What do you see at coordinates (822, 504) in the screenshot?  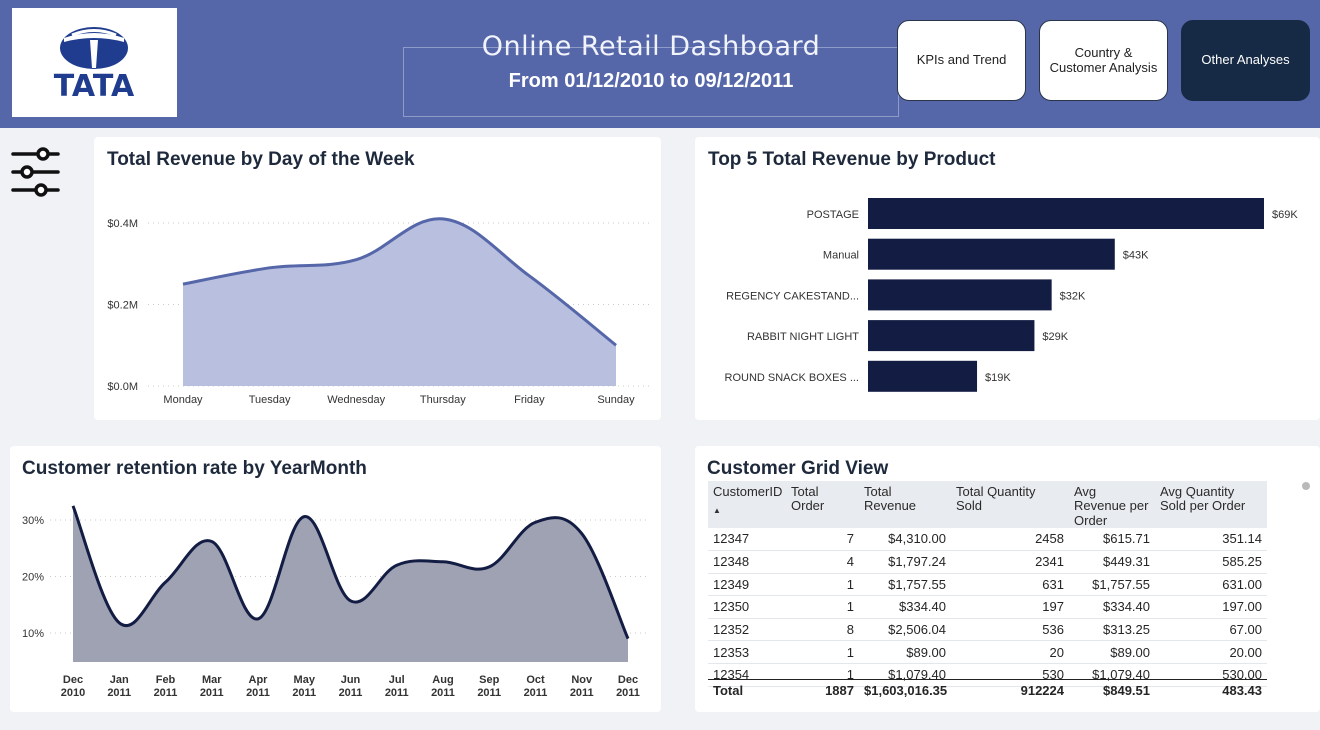 I see `col-header-total-order: Total Order` at bounding box center [822, 504].